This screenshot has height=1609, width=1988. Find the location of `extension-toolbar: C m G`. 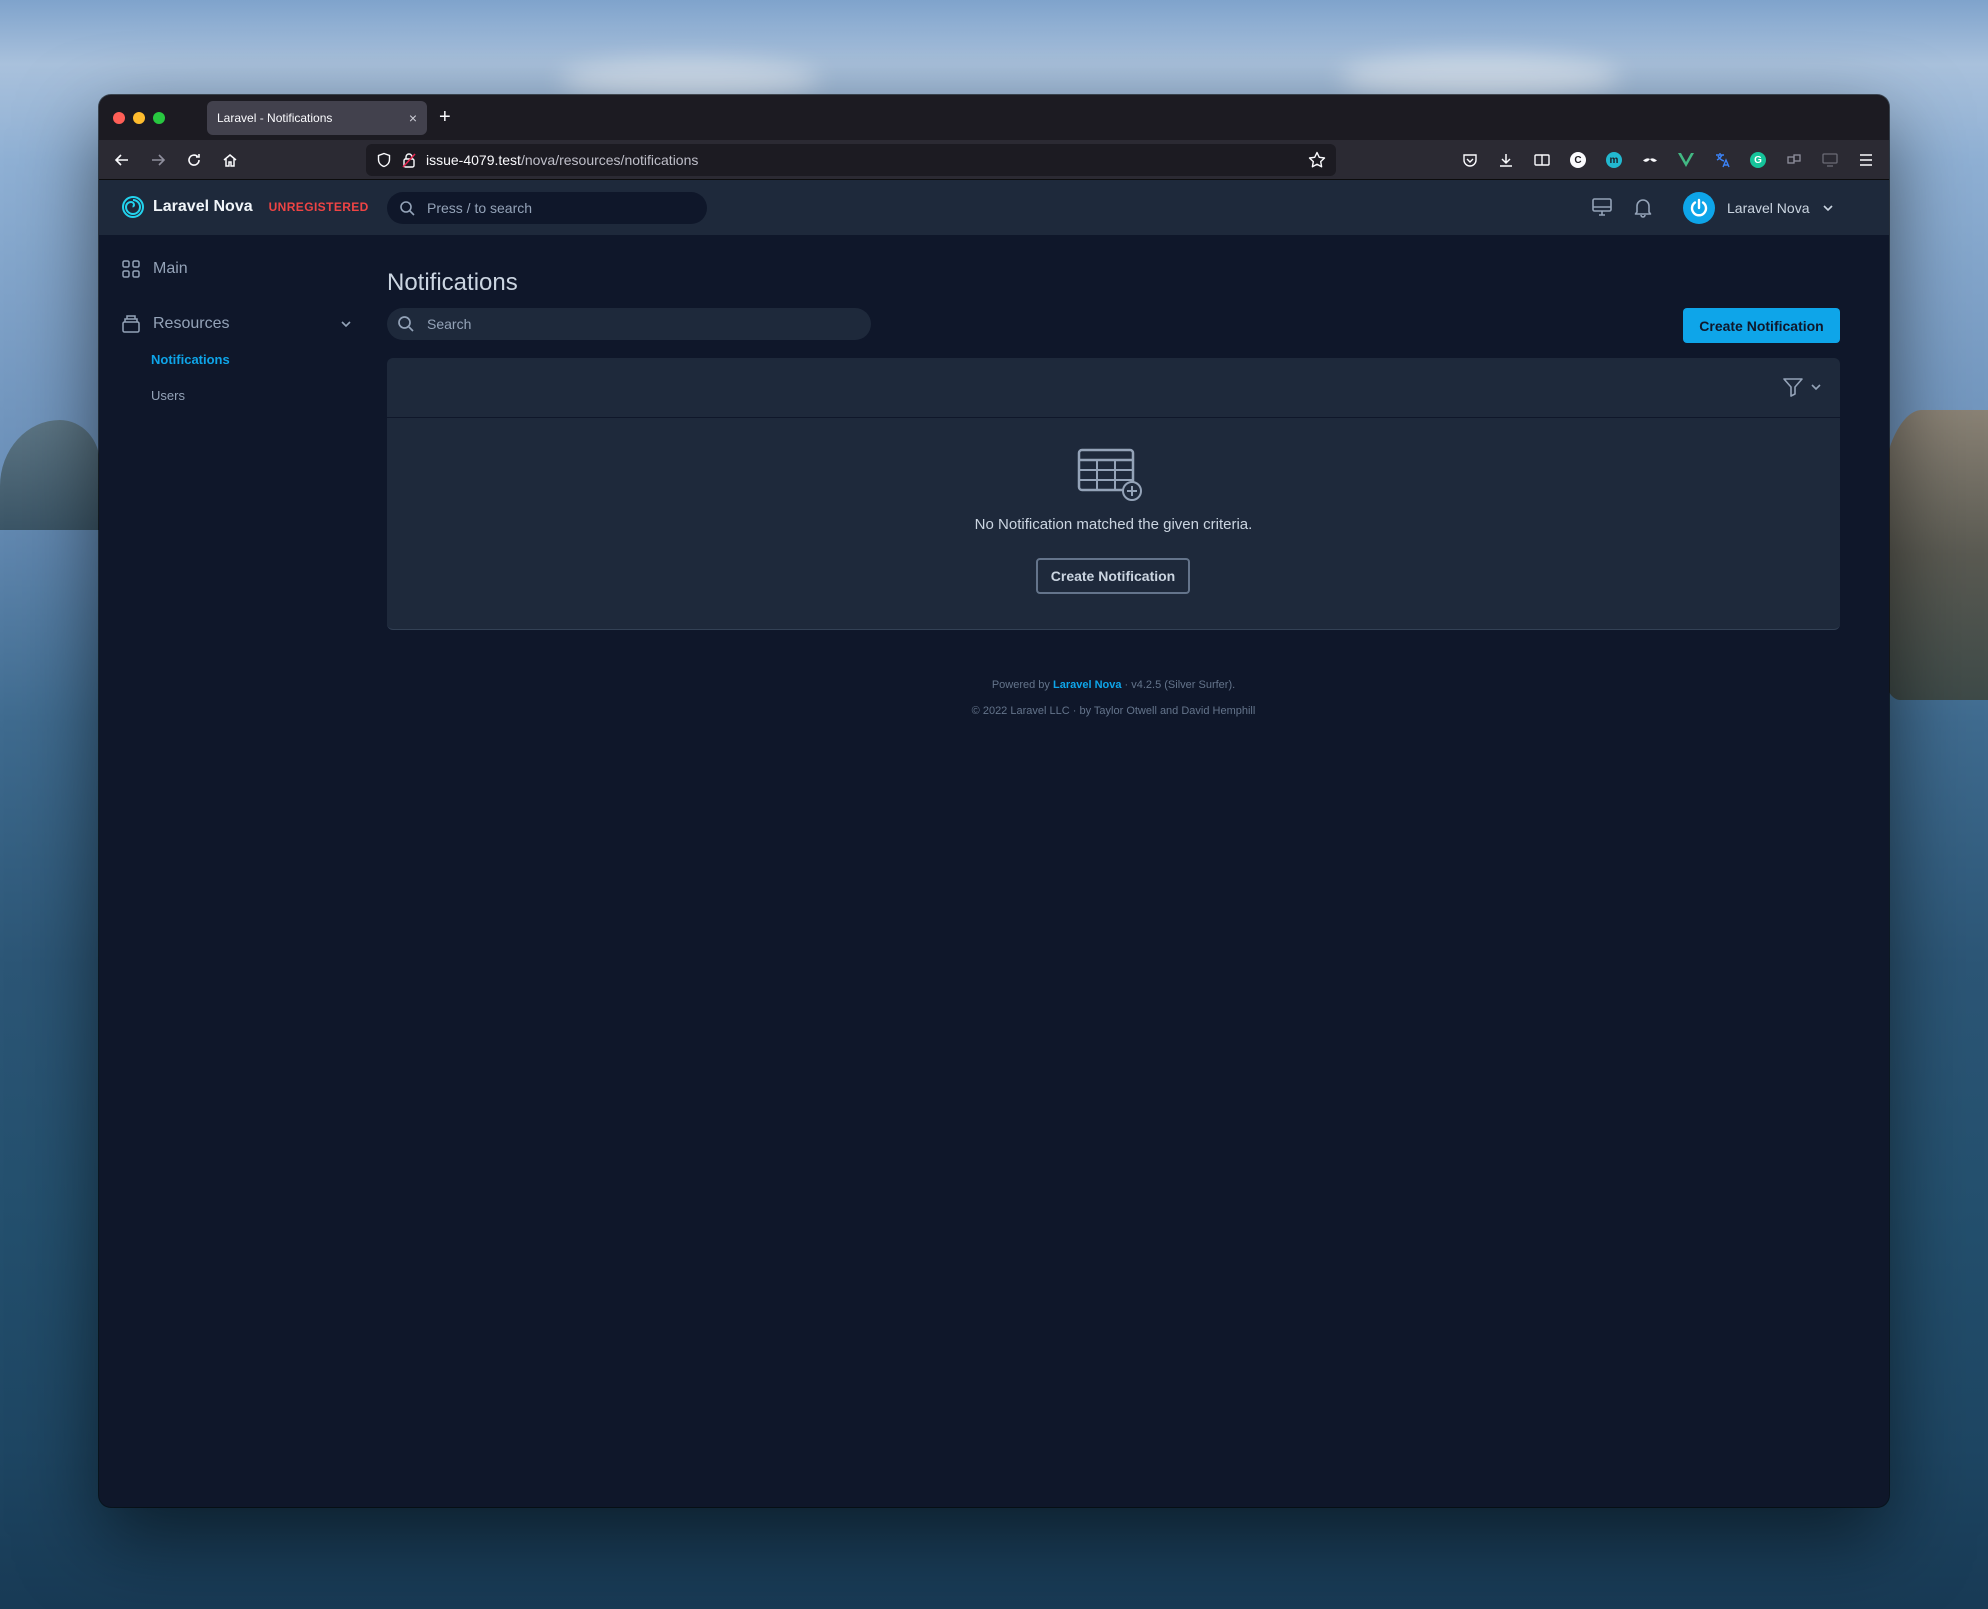

extension-toolbar: C m G is located at coordinates (1668, 160).